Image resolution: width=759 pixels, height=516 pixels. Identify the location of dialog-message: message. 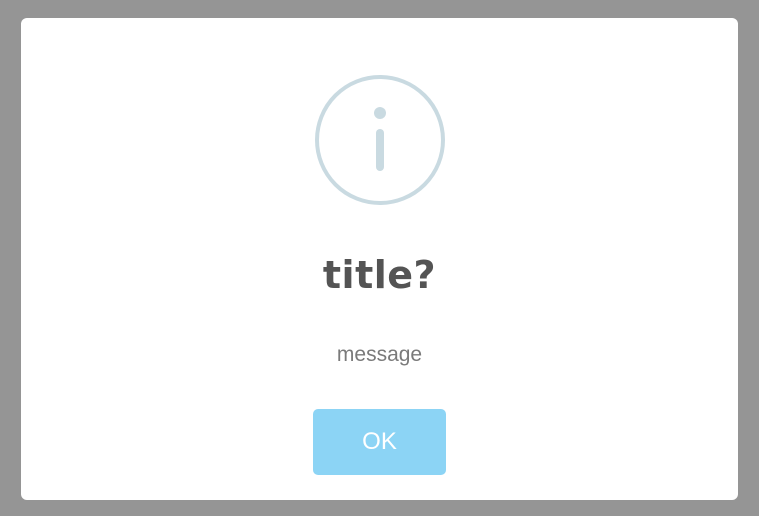
(379, 354).